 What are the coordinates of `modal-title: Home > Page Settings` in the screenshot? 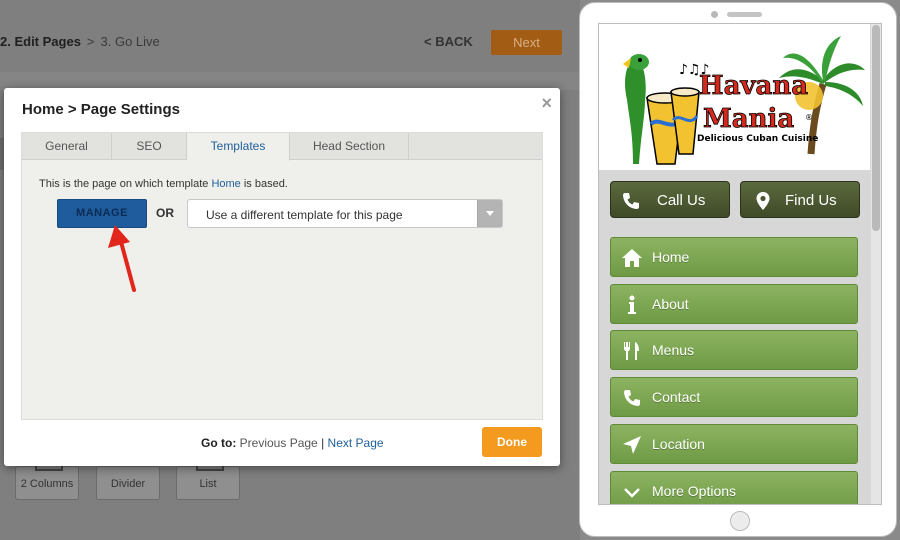 It's located at (101, 109).